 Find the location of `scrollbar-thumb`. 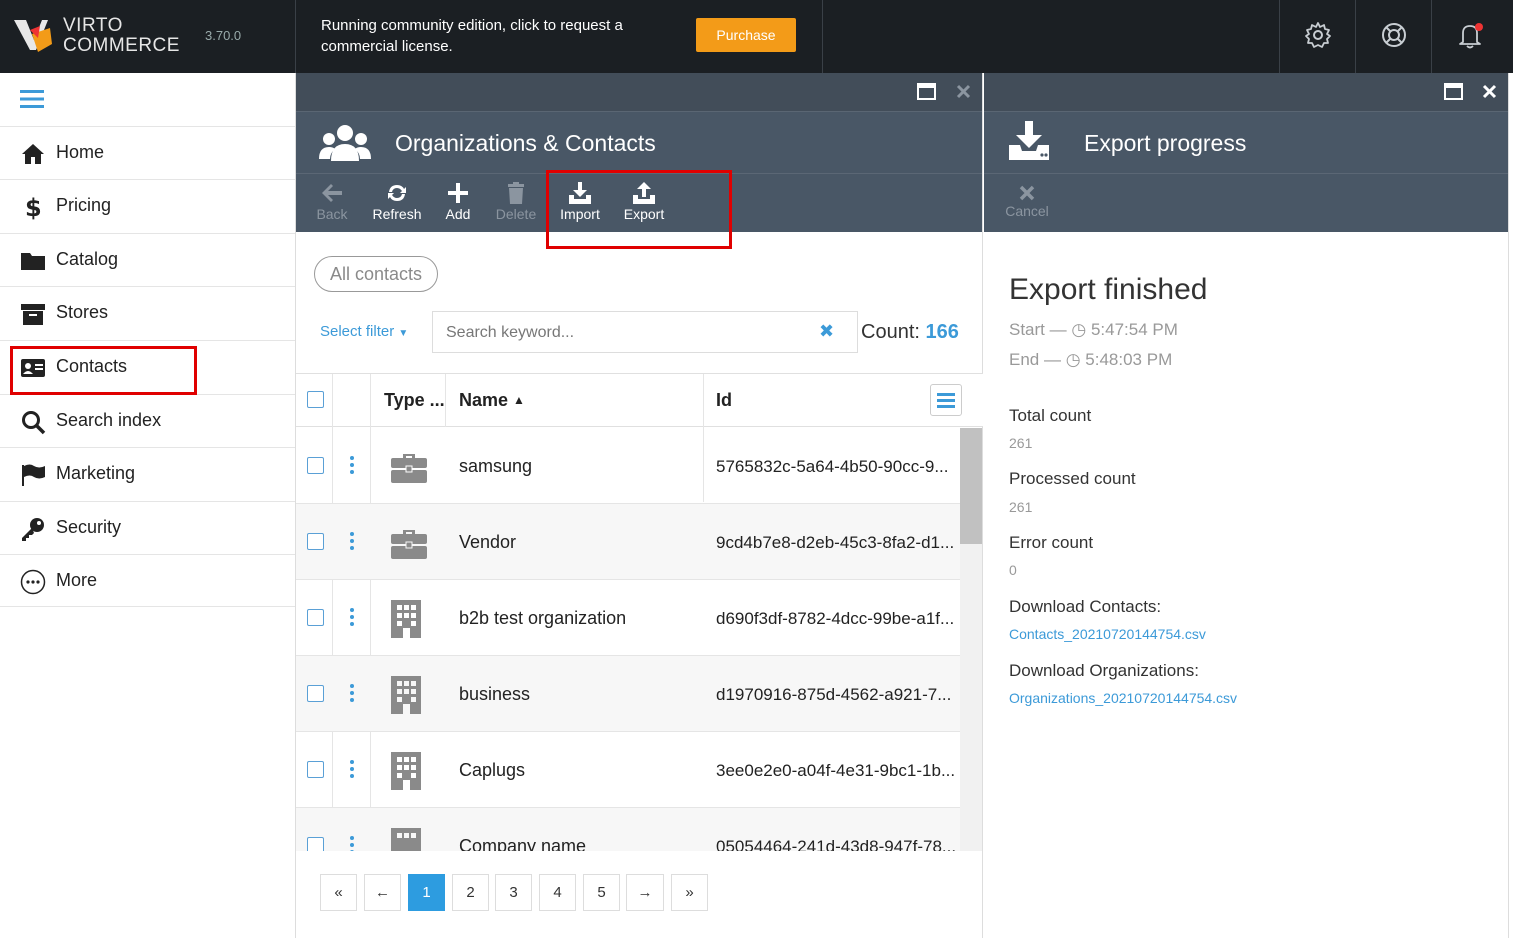

scrollbar-thumb is located at coordinates (971, 486).